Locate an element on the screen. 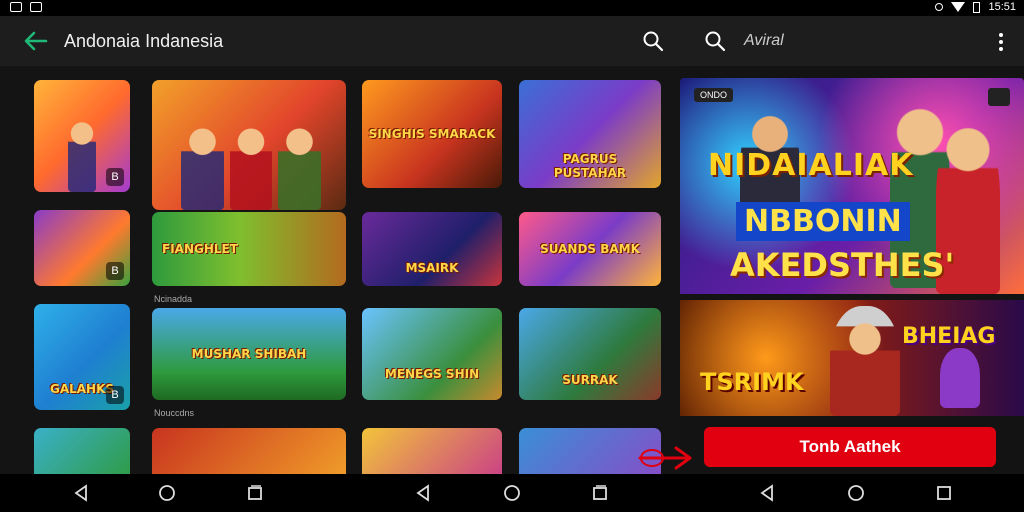  section-label: Nouccdns is located at coordinates (174, 413).